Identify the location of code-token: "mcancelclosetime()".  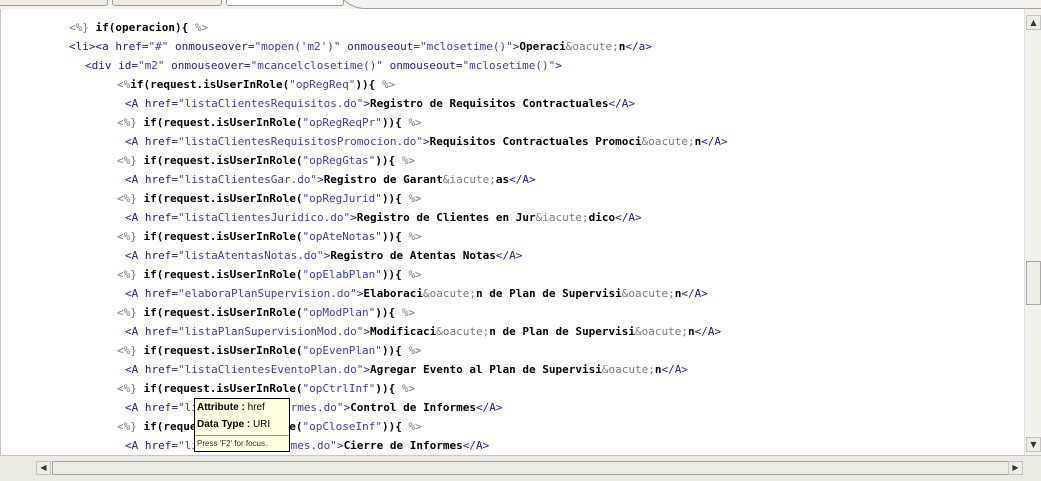
(317, 65).